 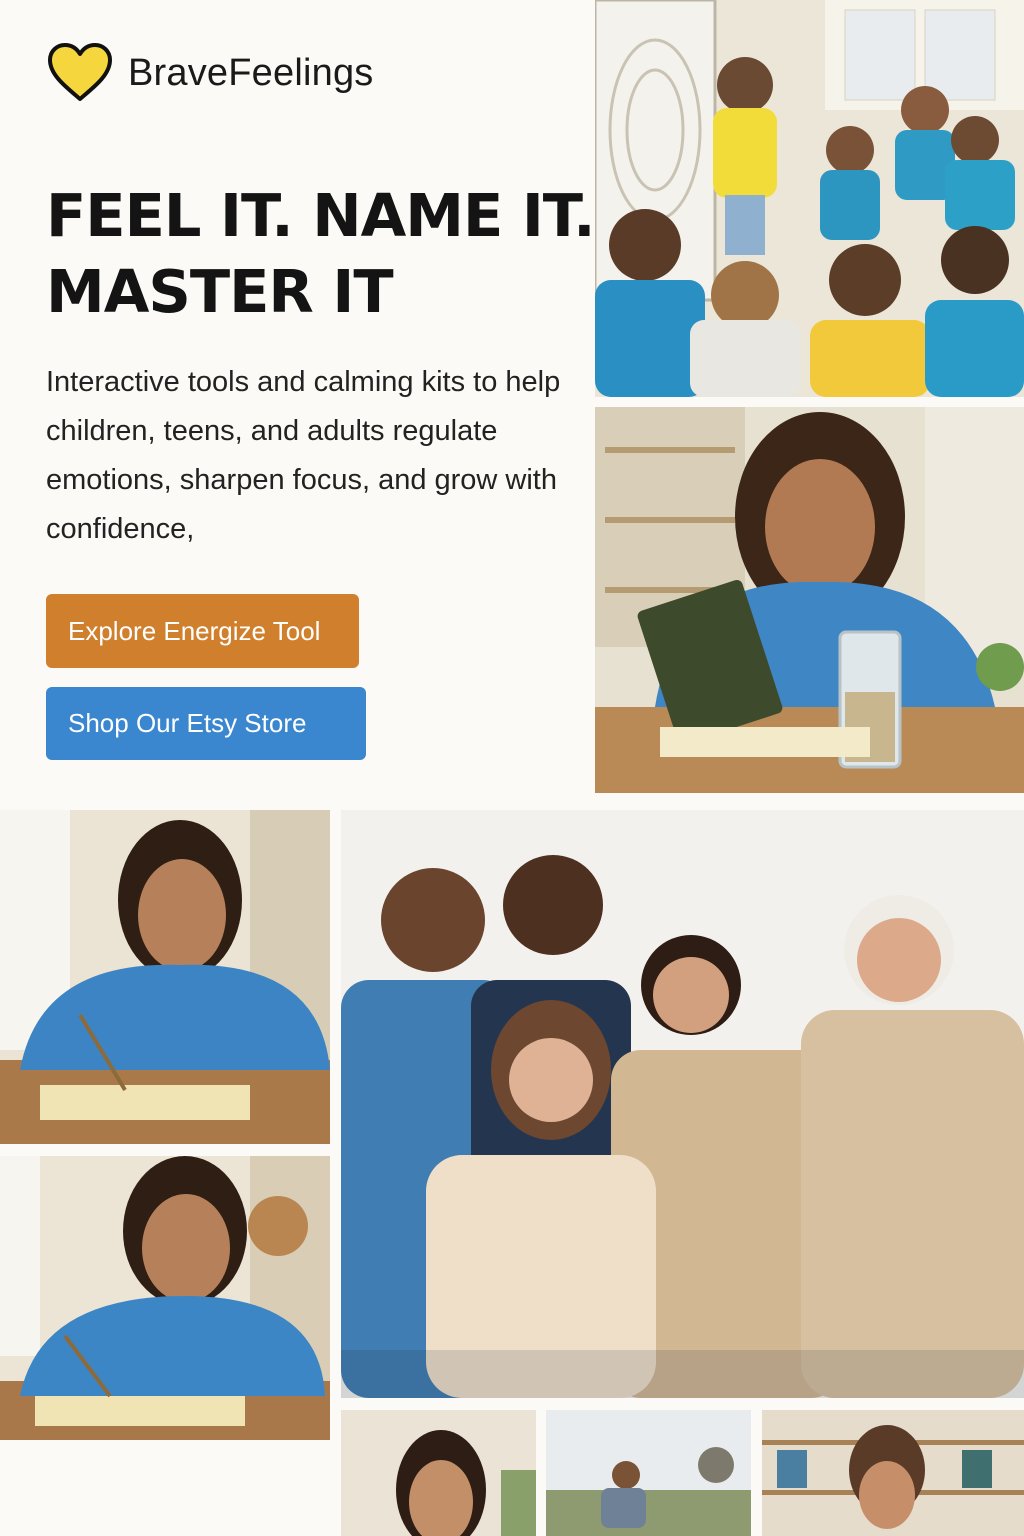 What do you see at coordinates (80, 72) in the screenshot?
I see `heart-icon` at bounding box center [80, 72].